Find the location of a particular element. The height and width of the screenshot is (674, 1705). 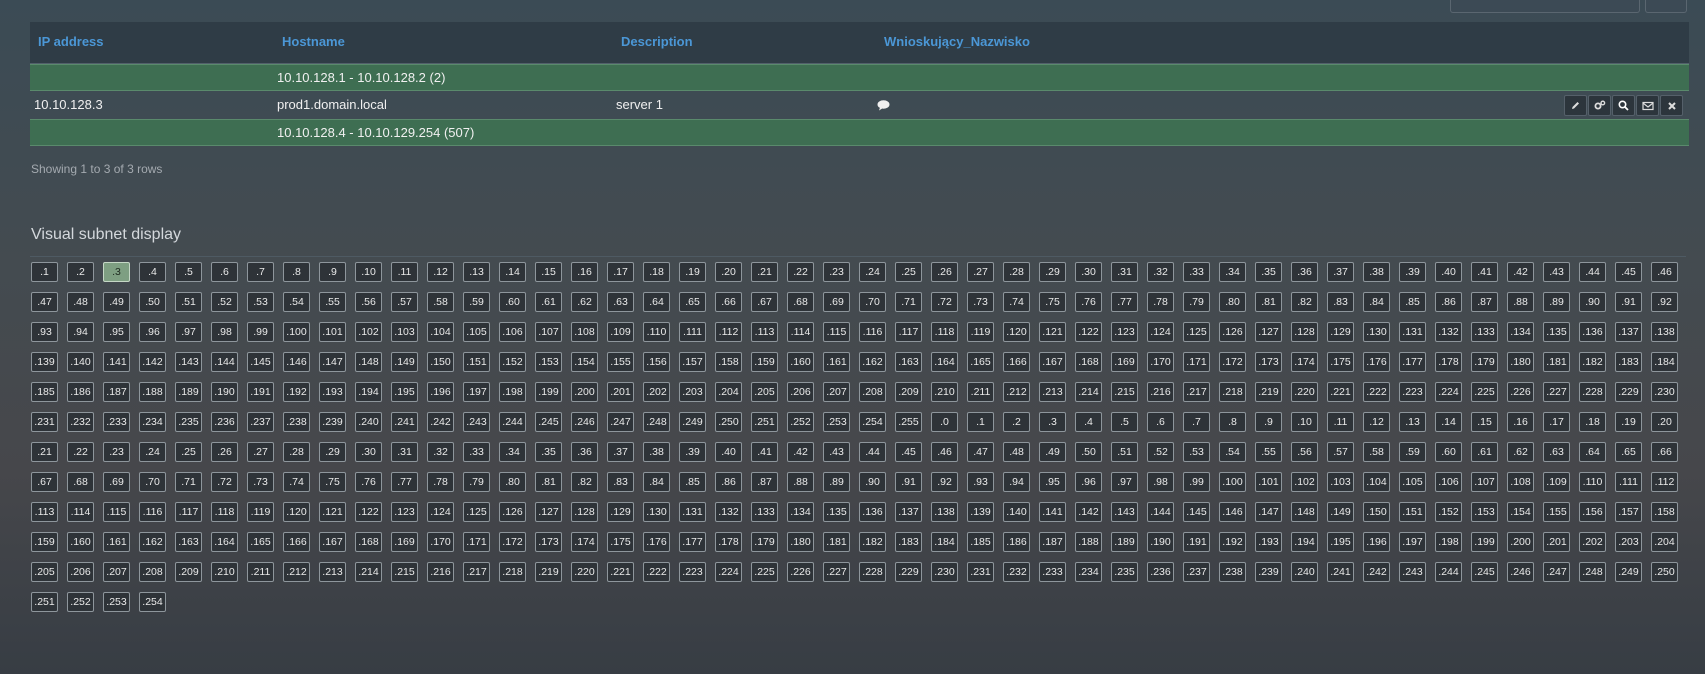

ip-address-box: .187 is located at coordinates (1052, 542).